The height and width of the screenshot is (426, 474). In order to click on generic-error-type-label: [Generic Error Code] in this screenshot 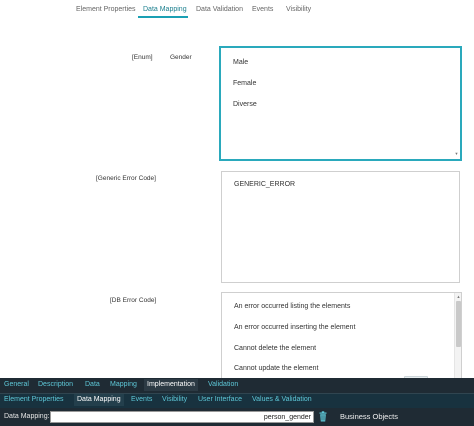, I will do `click(126, 178)`.